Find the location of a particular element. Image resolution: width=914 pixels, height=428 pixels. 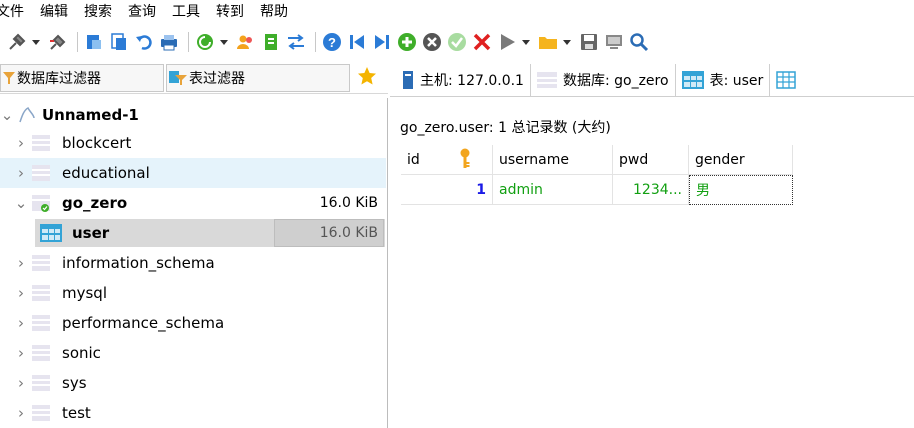

delete-record-icon is located at coordinates (432, 42).